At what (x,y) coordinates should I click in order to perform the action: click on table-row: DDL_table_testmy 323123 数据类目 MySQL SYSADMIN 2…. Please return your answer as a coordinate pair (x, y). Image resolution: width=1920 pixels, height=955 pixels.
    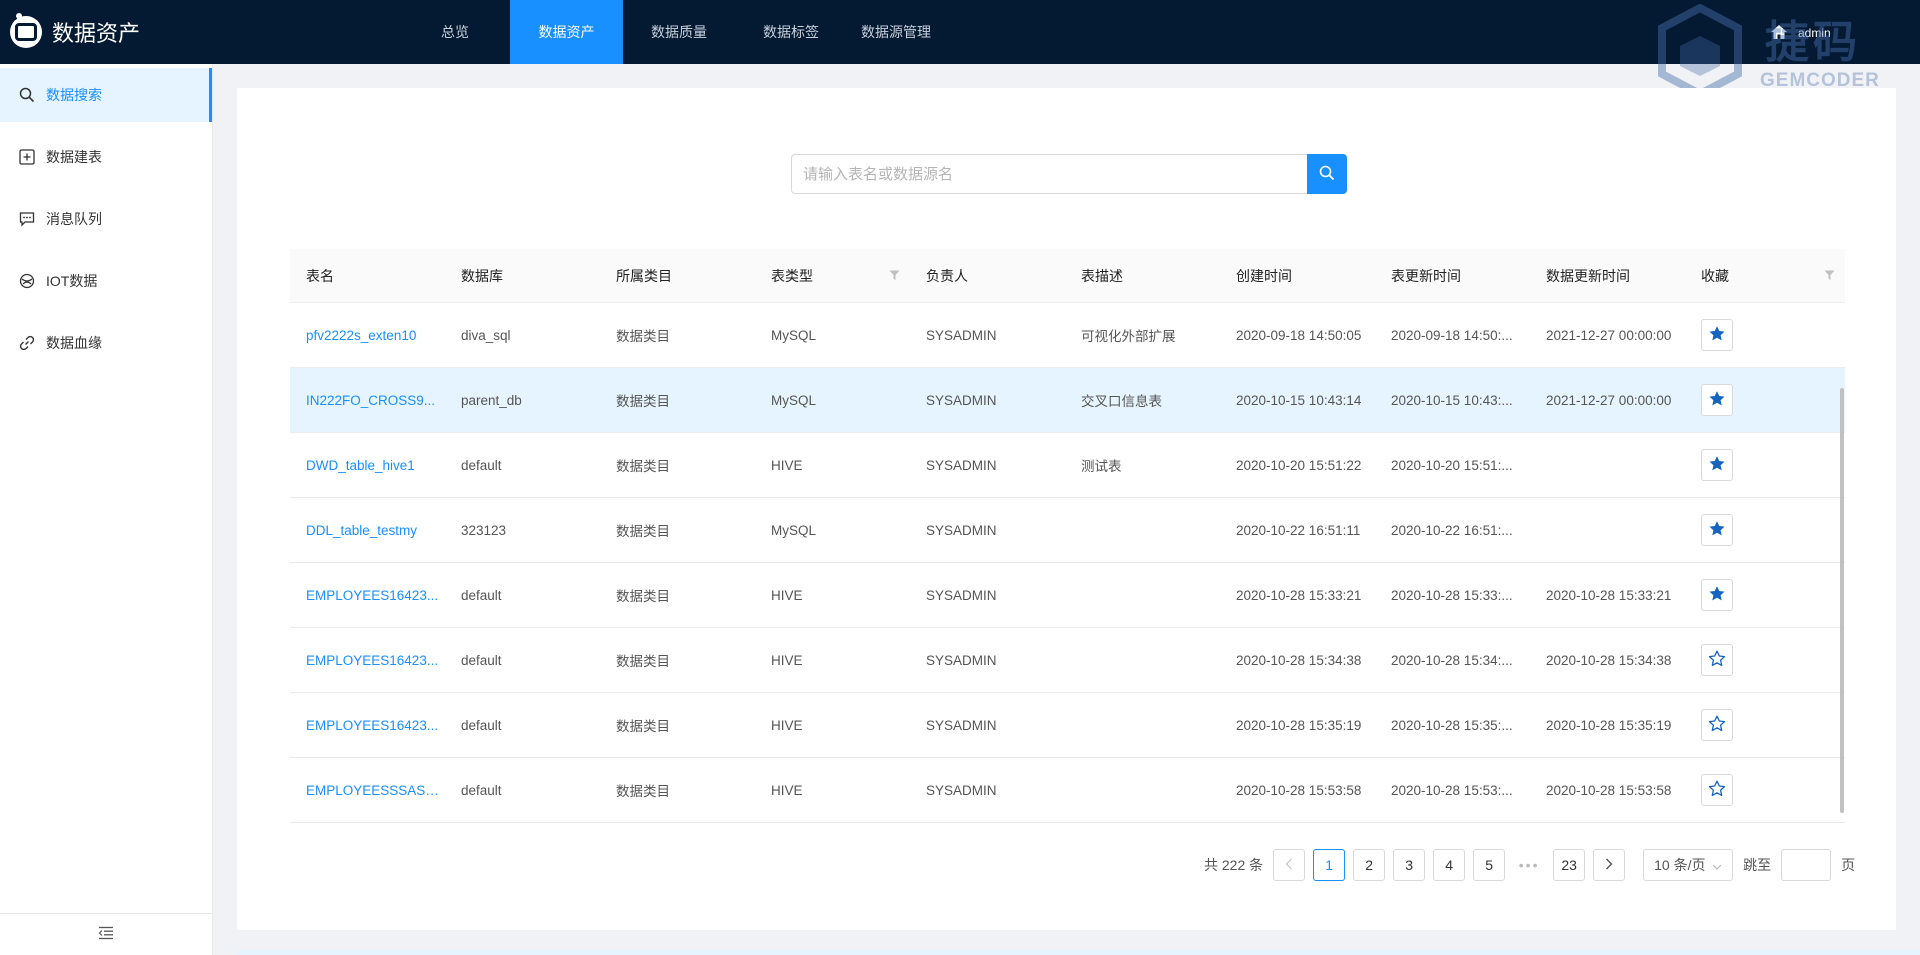
    Looking at the image, I should click on (1067, 530).